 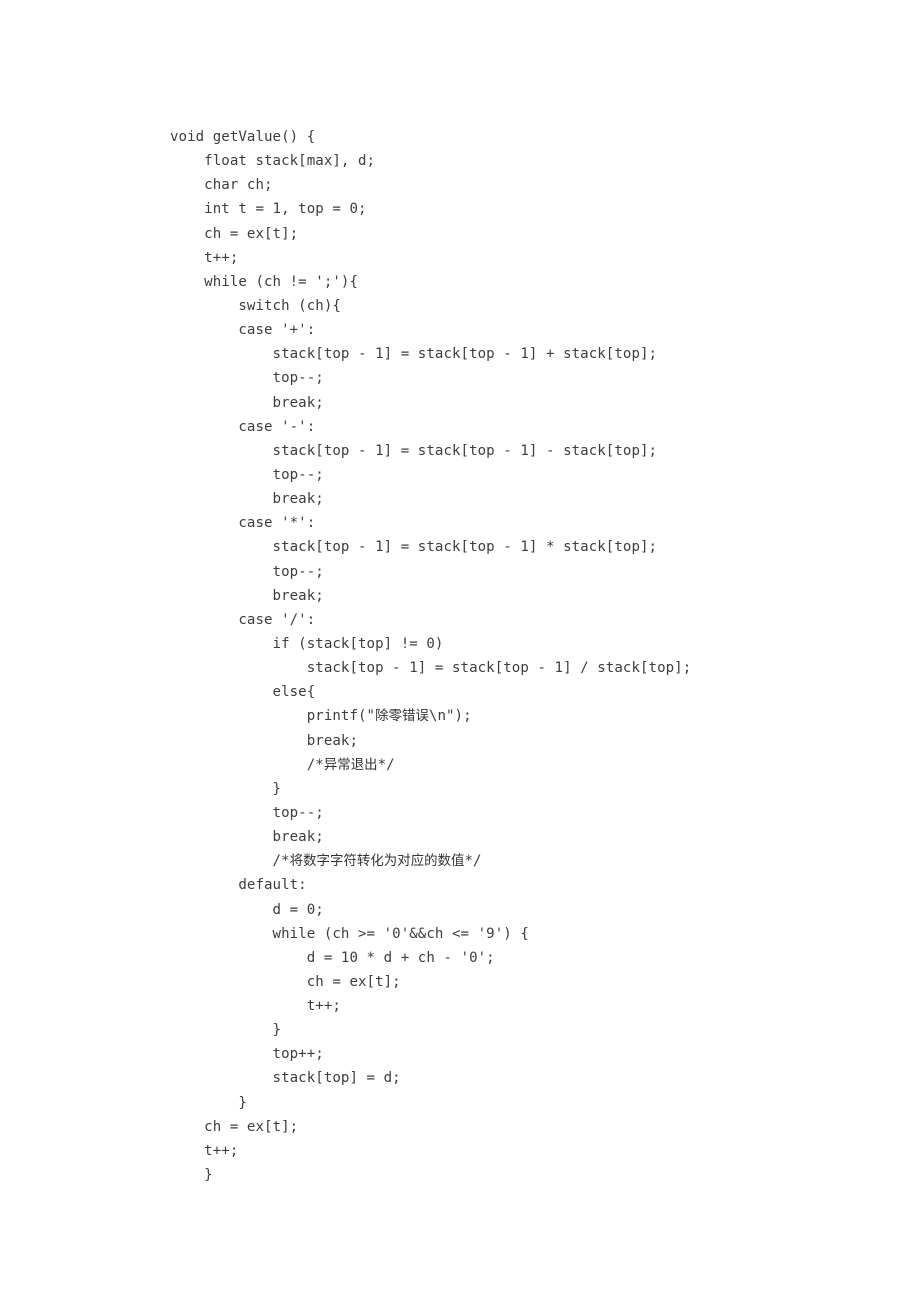 I want to click on code-line: printf("除零错误\n");, so click(x=520, y=716).